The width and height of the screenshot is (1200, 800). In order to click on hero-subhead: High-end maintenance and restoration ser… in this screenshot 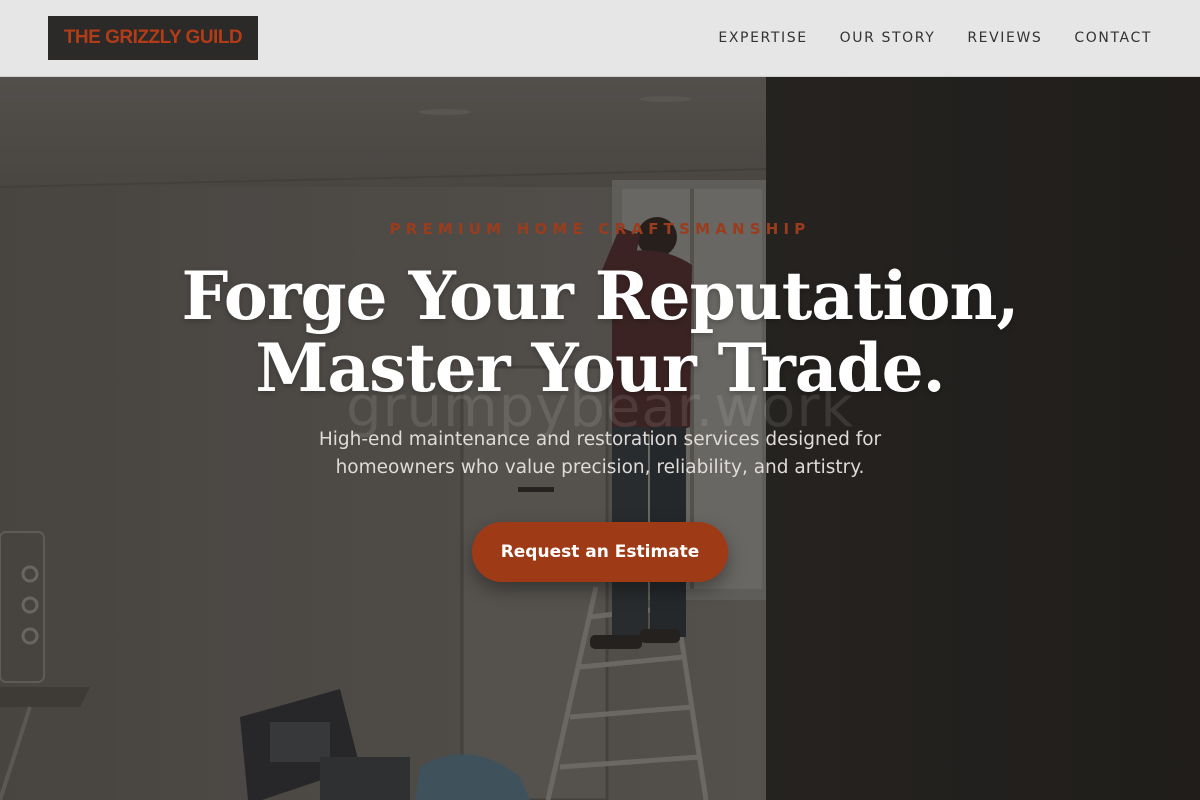, I will do `click(600, 453)`.